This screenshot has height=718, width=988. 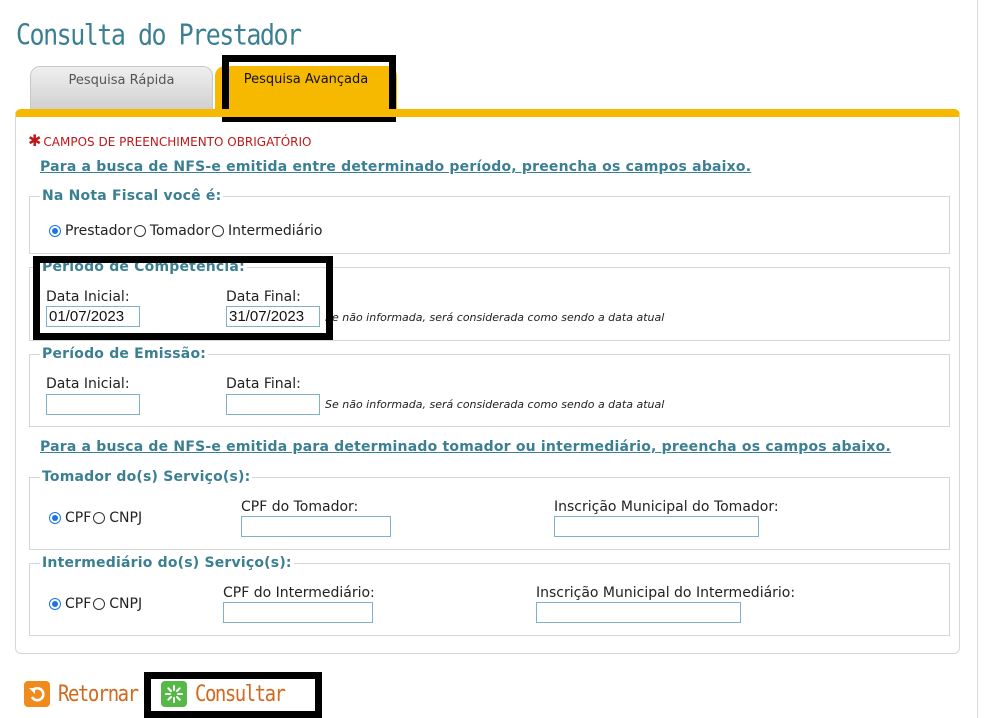 I want to click on competencia-end-label: Data Final:, so click(x=263, y=297).